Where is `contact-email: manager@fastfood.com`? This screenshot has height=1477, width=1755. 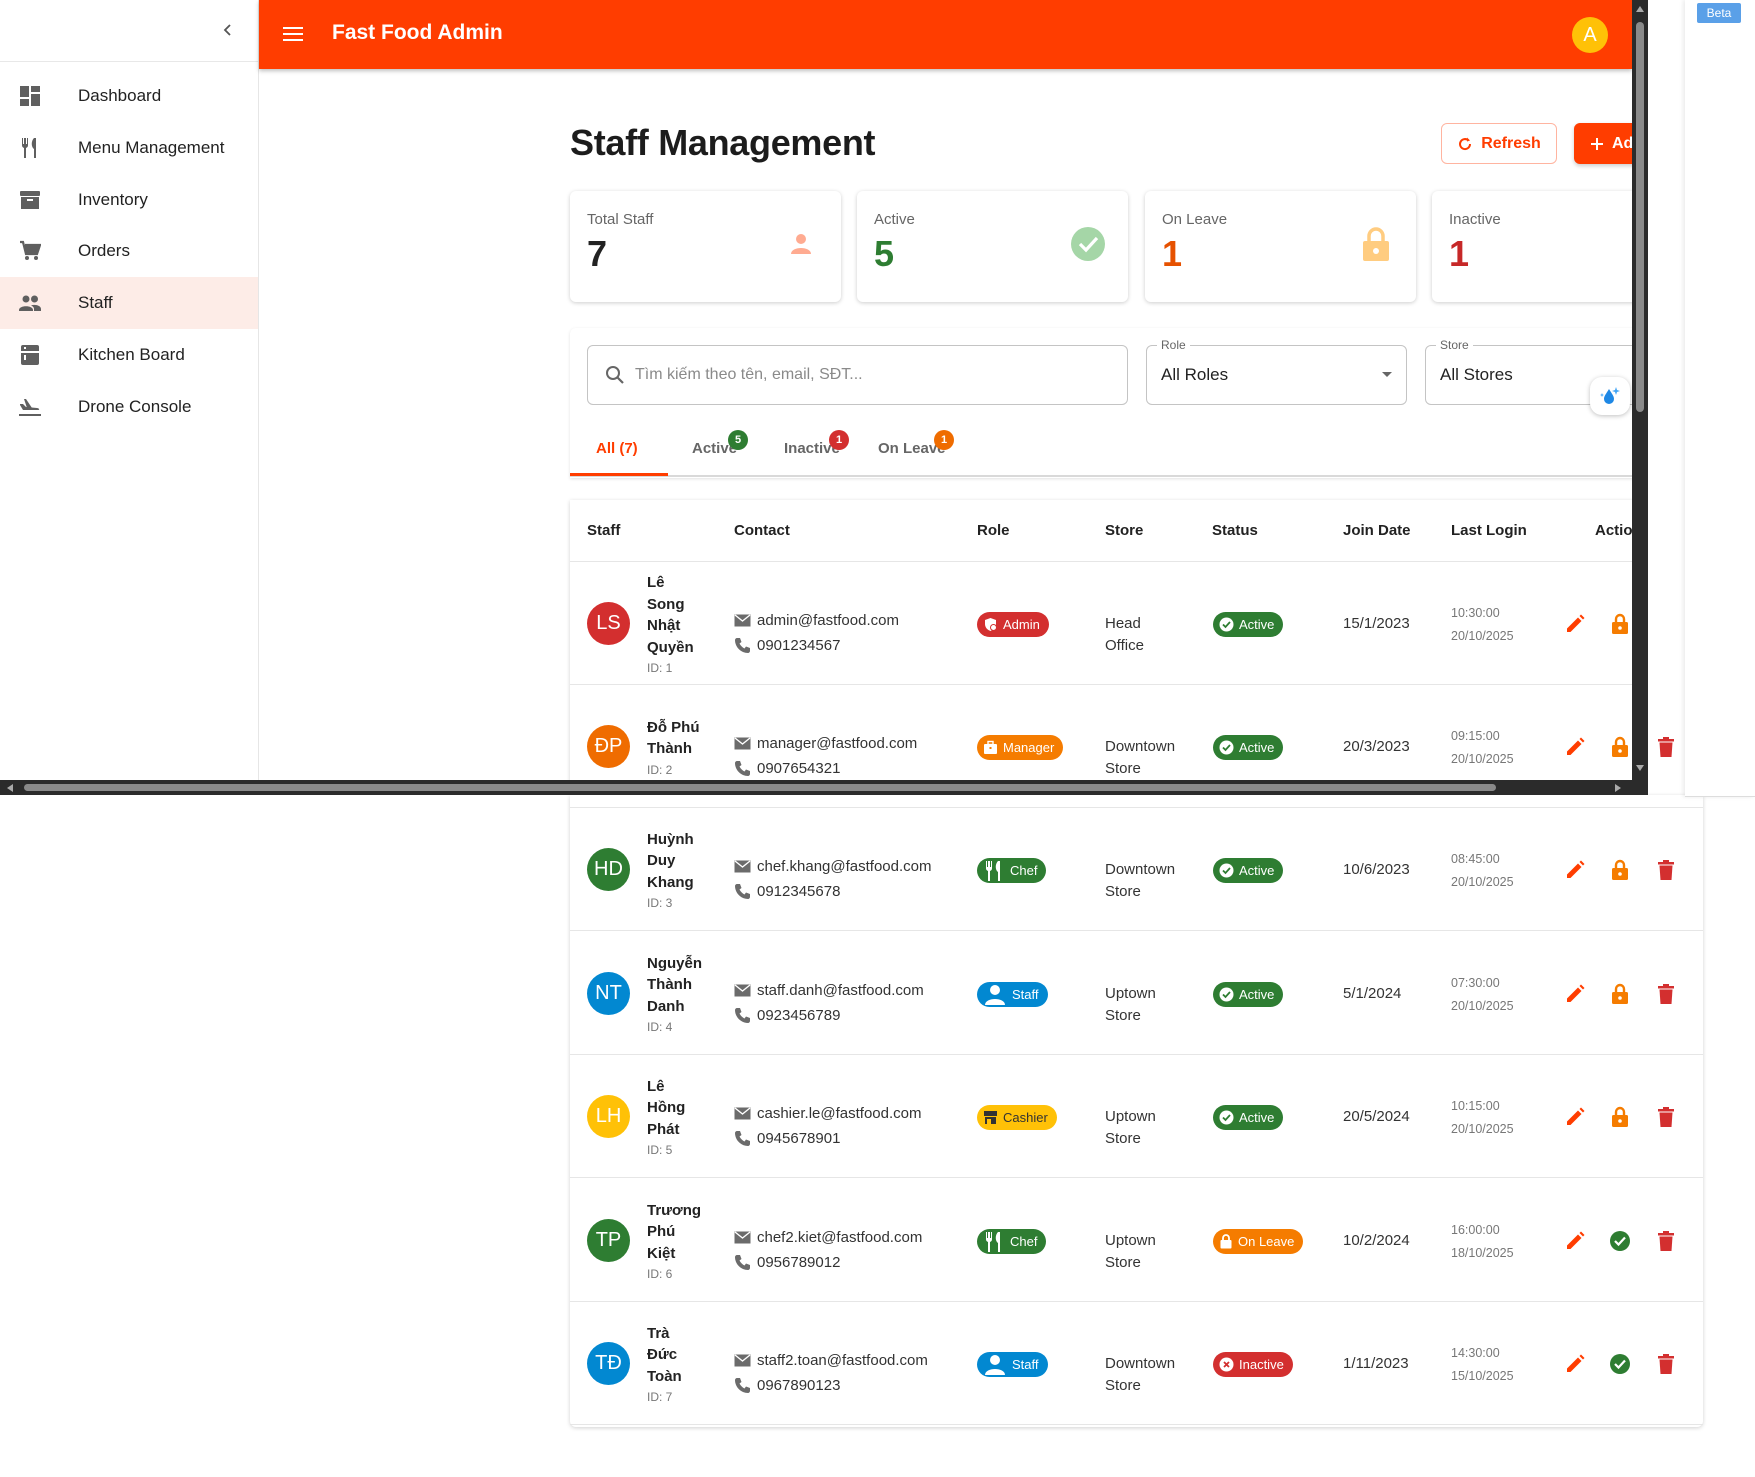
contact-email: manager@fastfood.com is located at coordinates (825, 743).